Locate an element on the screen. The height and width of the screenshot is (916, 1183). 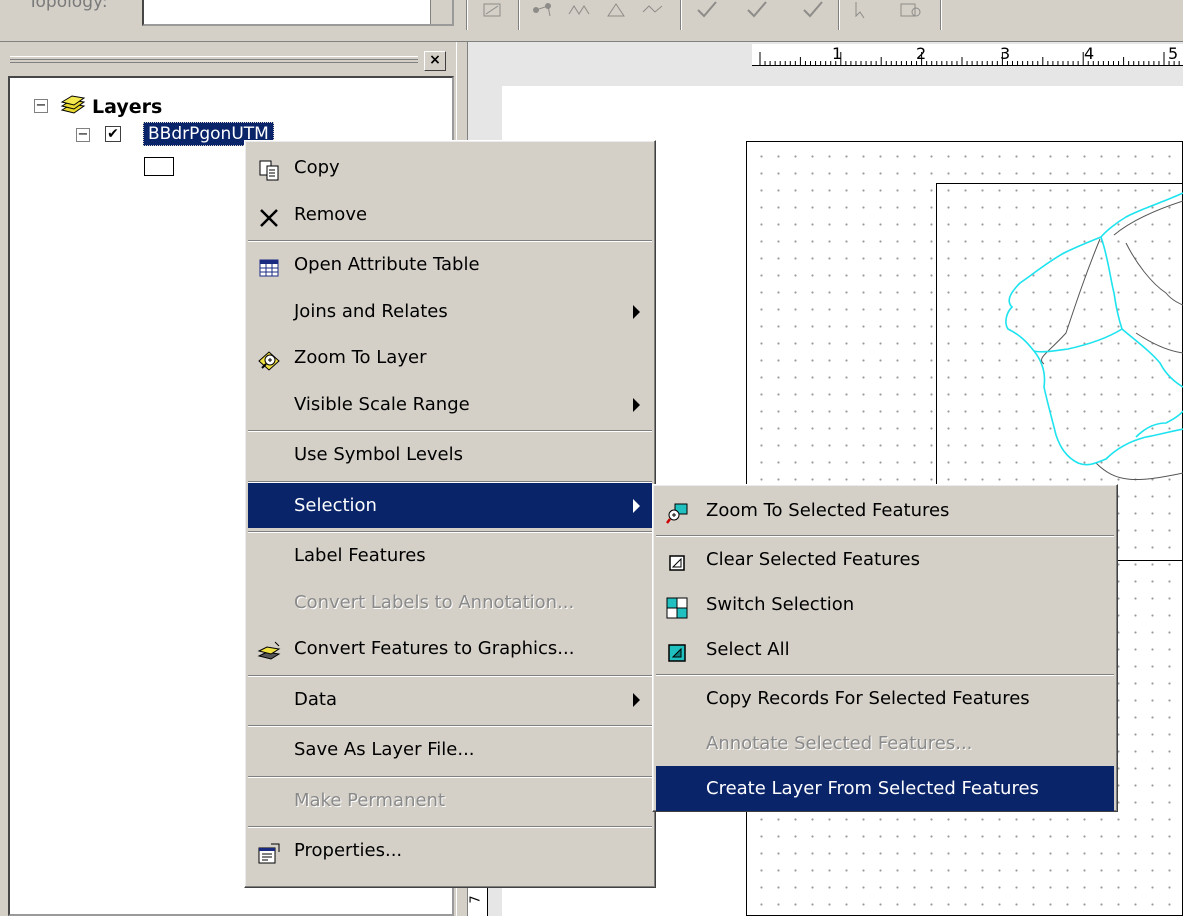
vertical-ruler-label: 7 is located at coordinates (476, 899).